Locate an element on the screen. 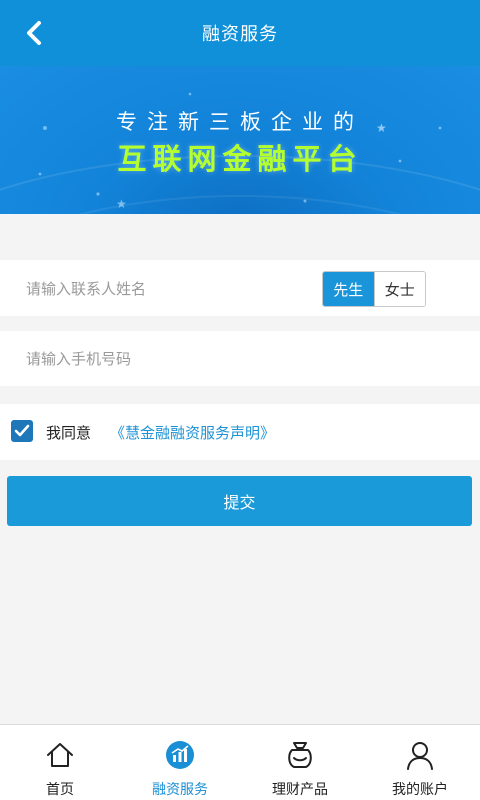 This screenshot has height=800, width=480. chevron-left-icon is located at coordinates (34, 33).